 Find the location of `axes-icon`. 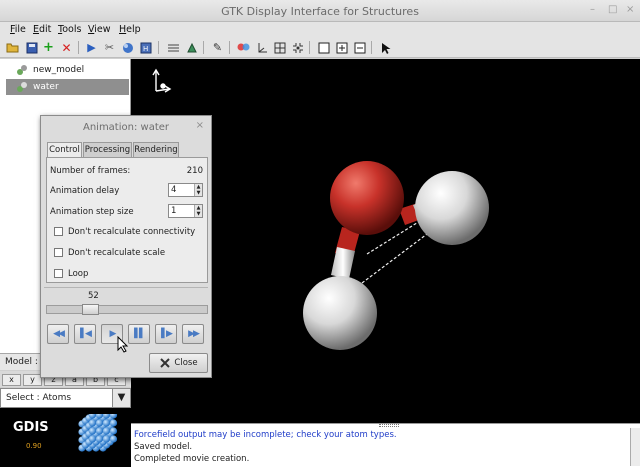

axes-icon is located at coordinates (261, 47).